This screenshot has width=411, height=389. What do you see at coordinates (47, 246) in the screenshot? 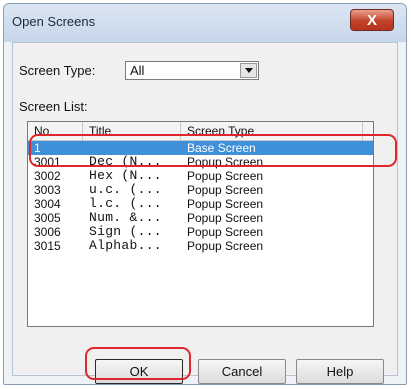
I see `list-item-no: 3015` at bounding box center [47, 246].